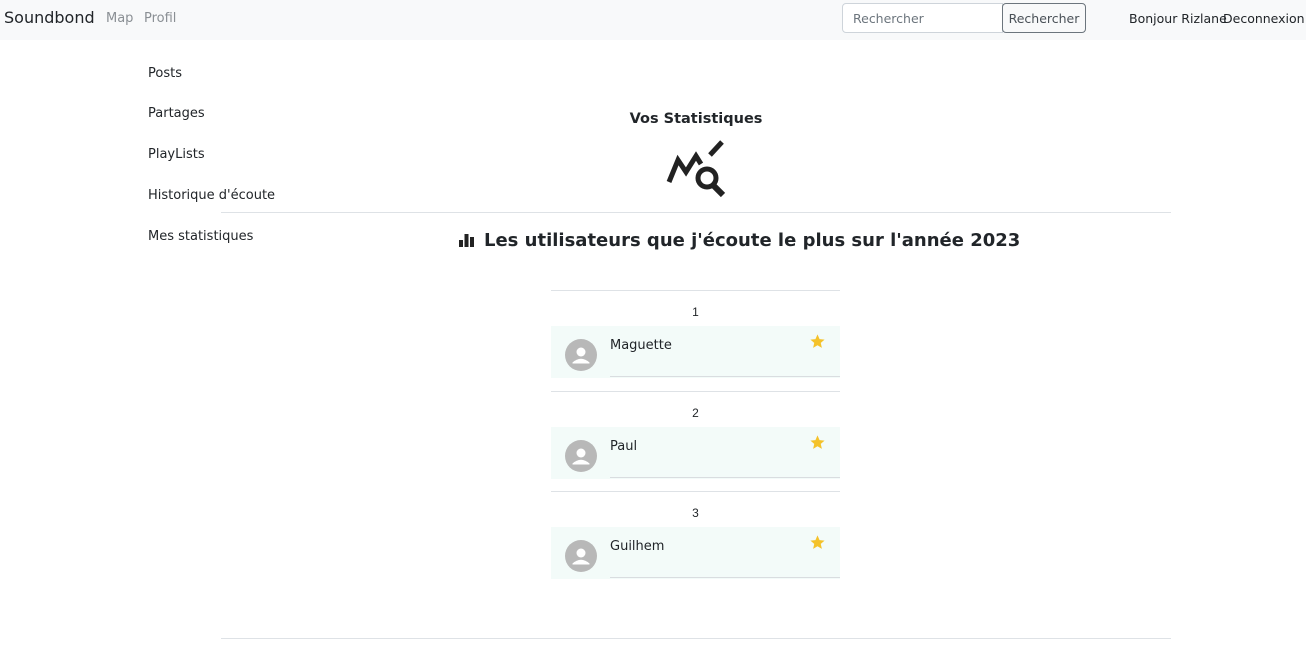 The height and width of the screenshot is (646, 1306). Describe the element at coordinates (211, 195) in the screenshot. I see `sidebar-item-historique: Historique d'écoute` at that location.